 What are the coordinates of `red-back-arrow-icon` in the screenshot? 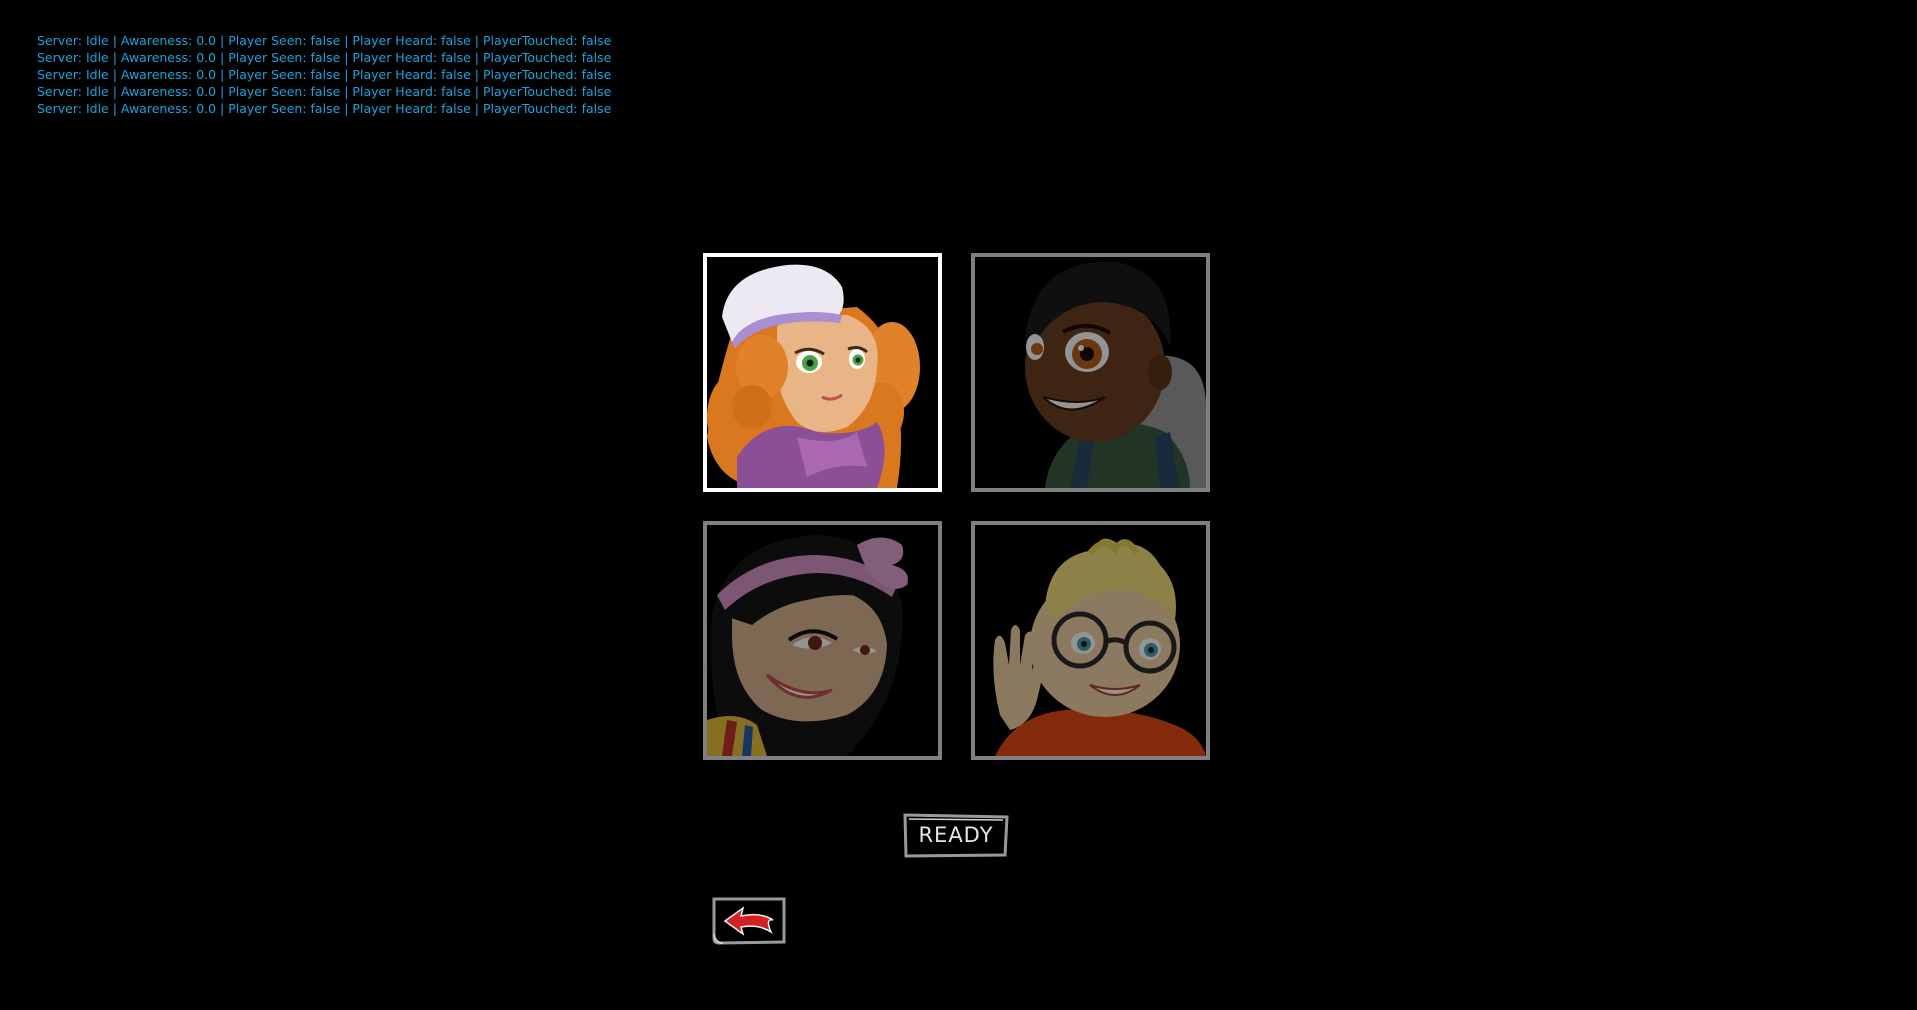 It's located at (749, 921).